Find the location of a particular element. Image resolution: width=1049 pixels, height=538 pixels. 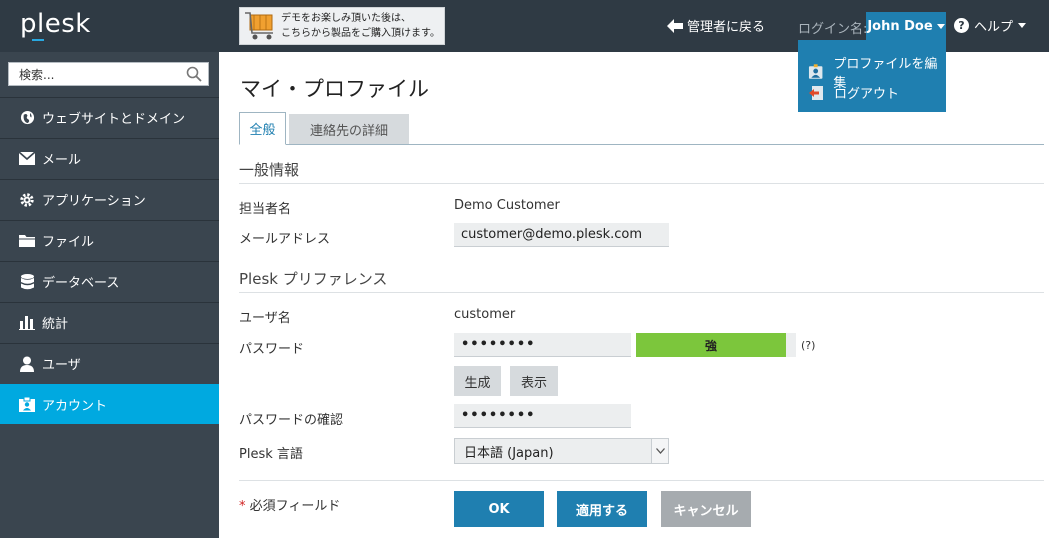

confirm-password-label: パスワードの確認 is located at coordinates (291, 420).